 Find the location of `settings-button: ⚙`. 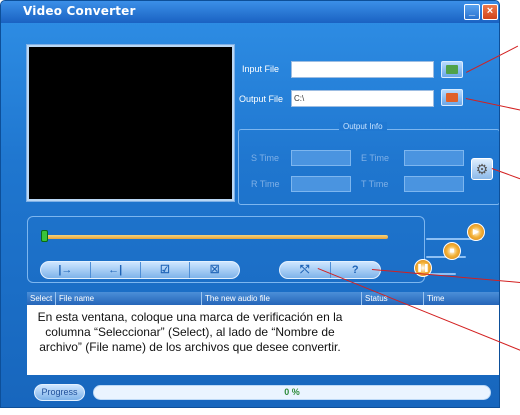

settings-button: ⚙ is located at coordinates (482, 169).